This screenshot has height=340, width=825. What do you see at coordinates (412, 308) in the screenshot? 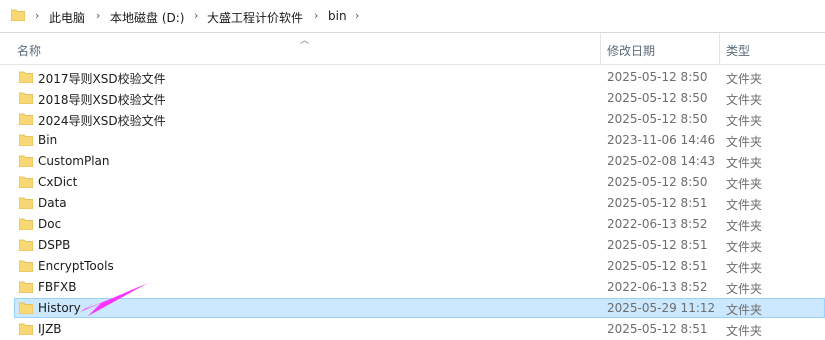
I see `file-row: History 2025-05-29 11:12 文件夹` at bounding box center [412, 308].